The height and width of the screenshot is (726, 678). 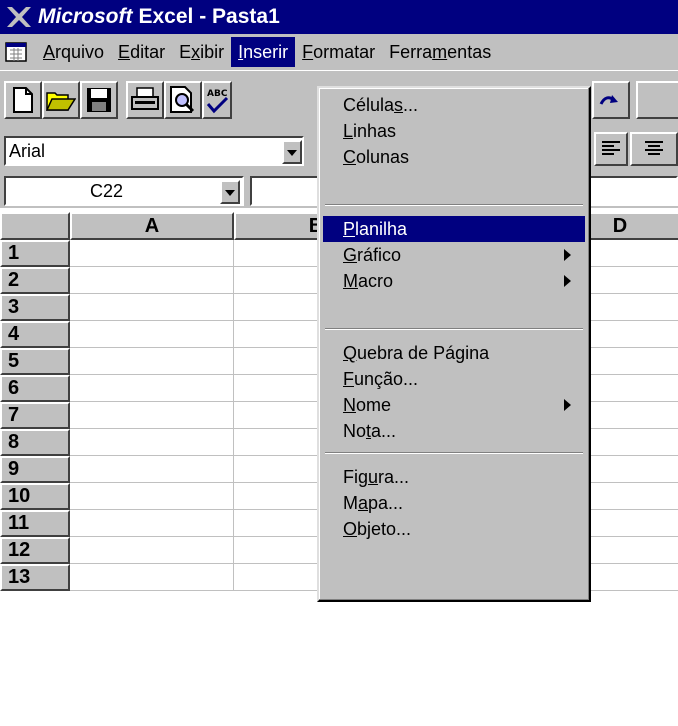 What do you see at coordinates (454, 131) in the screenshot?
I see `menu-item-linhas: Linhas` at bounding box center [454, 131].